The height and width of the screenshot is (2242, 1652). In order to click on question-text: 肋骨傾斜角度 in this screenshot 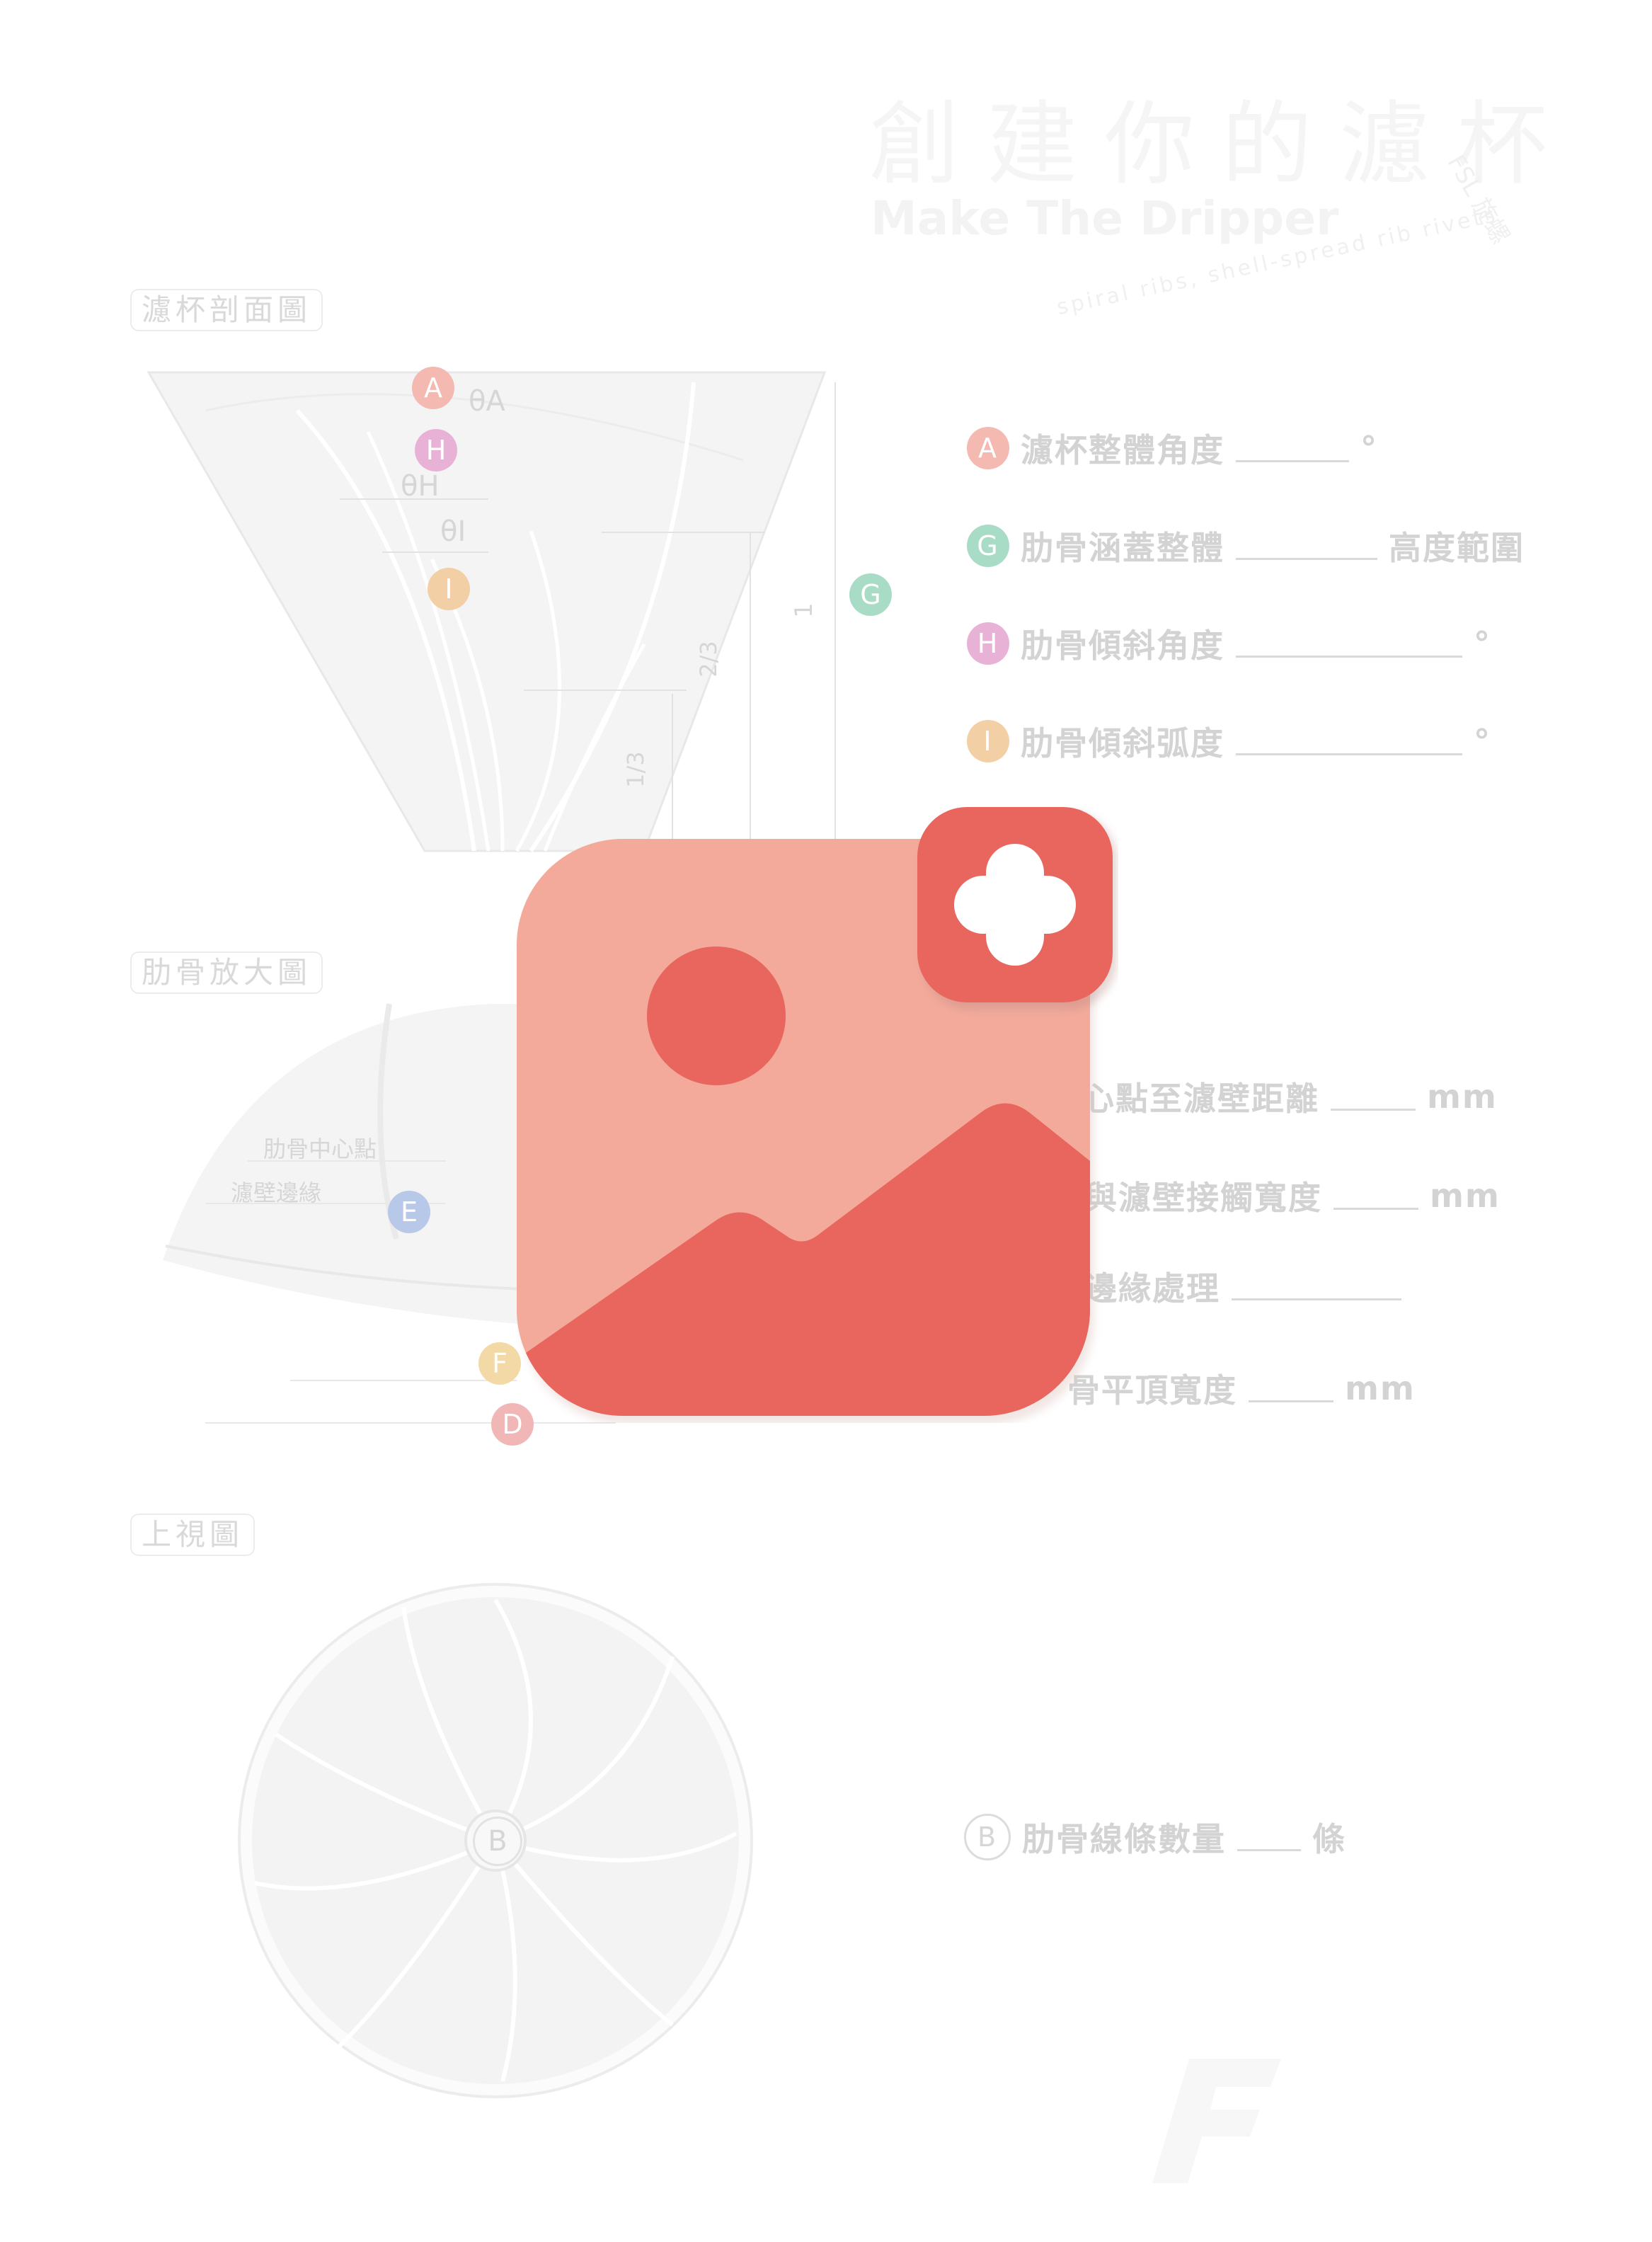, I will do `click(1122, 646)`.